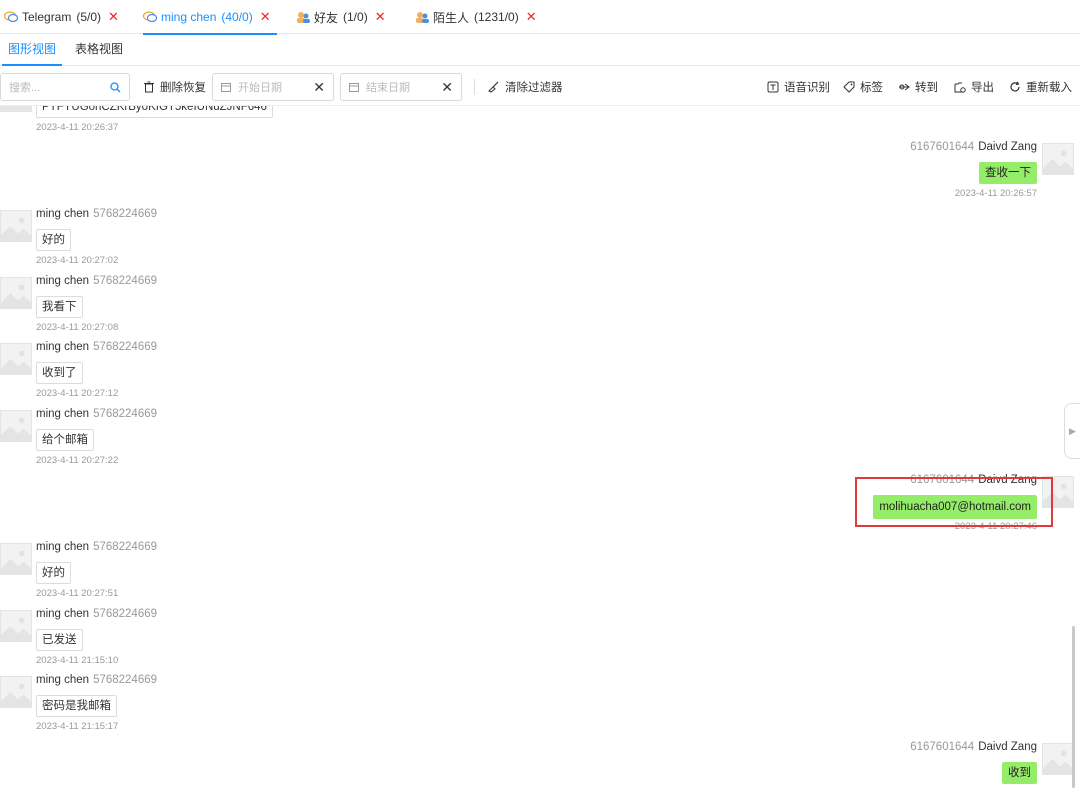 The width and height of the screenshot is (1080, 788). Describe the element at coordinates (451, 17) in the screenshot. I see `tab-label: 陌生人` at that location.